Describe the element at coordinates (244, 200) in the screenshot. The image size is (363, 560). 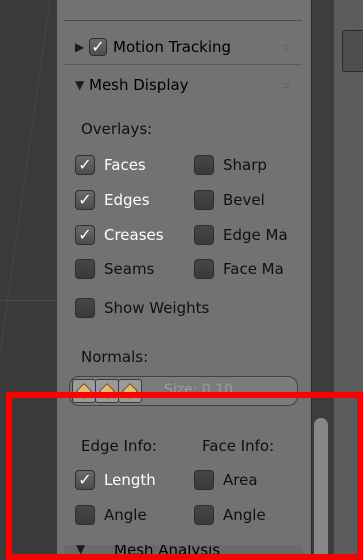
I see `bevel-label: Bevel` at that location.